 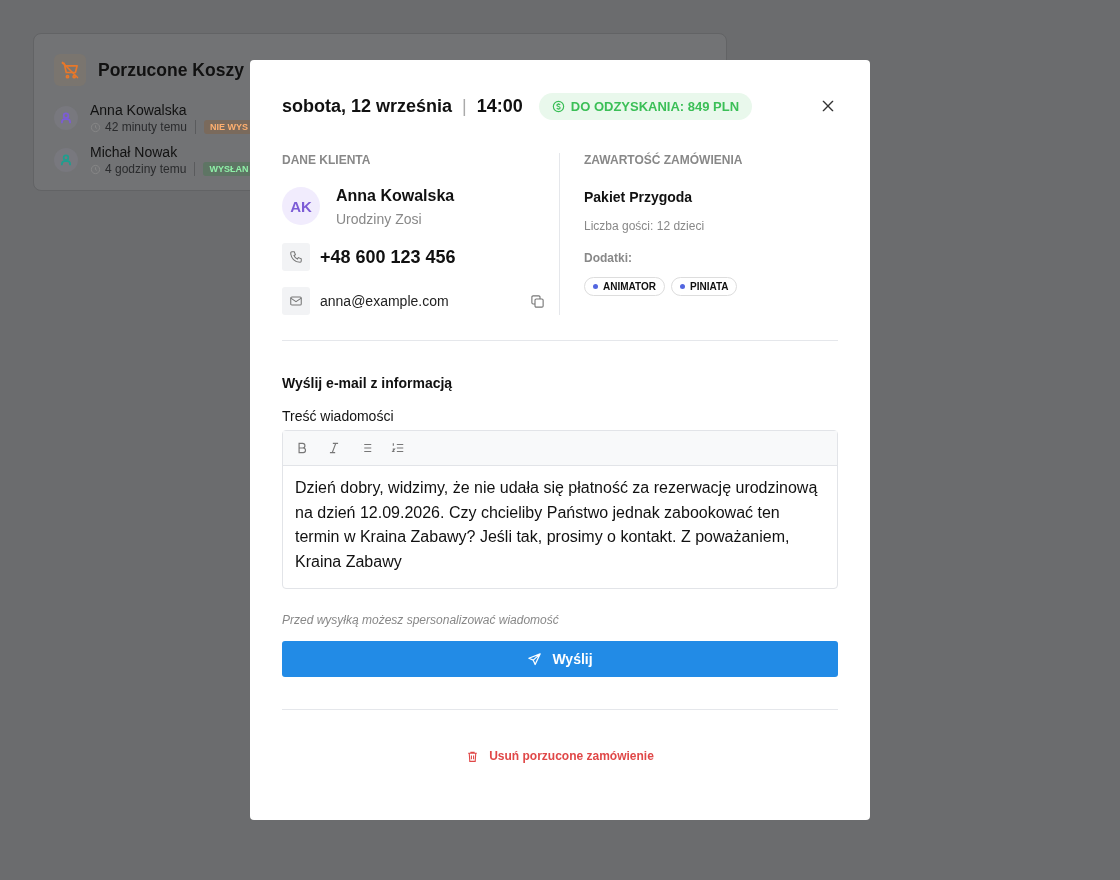 What do you see at coordinates (296, 301) in the screenshot?
I see `mail-icon` at bounding box center [296, 301].